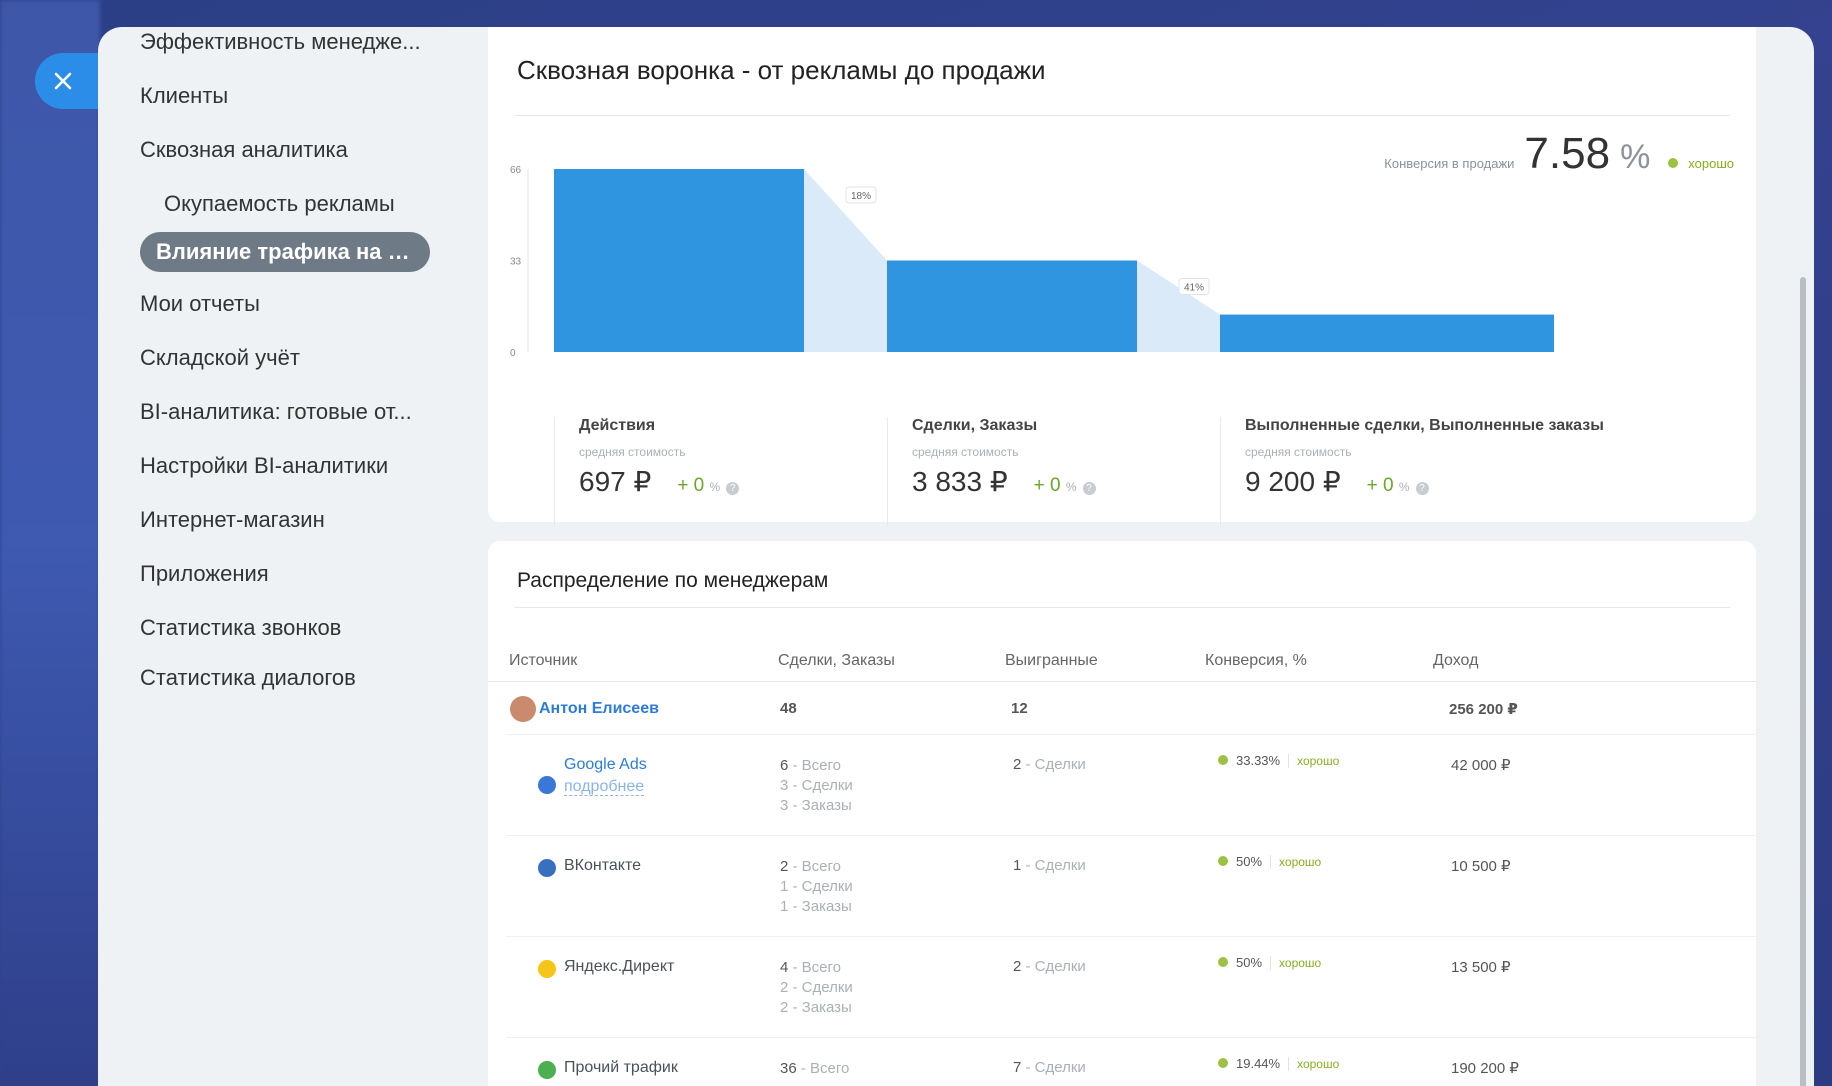 This screenshot has width=1832, height=1086. I want to click on funnel-title: Сквозная воронка - от рекламы до продажи, so click(781, 70).